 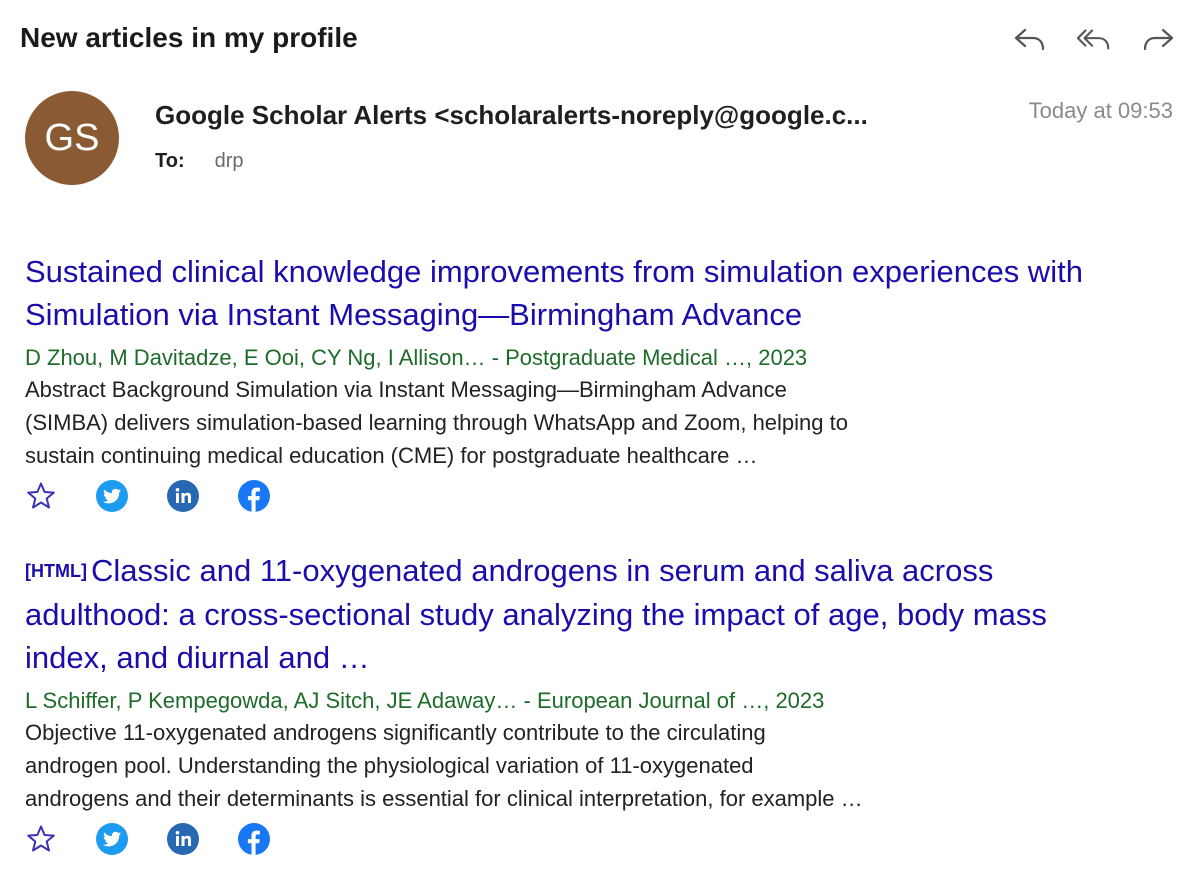 I want to click on message-actions, so click(x=1094, y=40).